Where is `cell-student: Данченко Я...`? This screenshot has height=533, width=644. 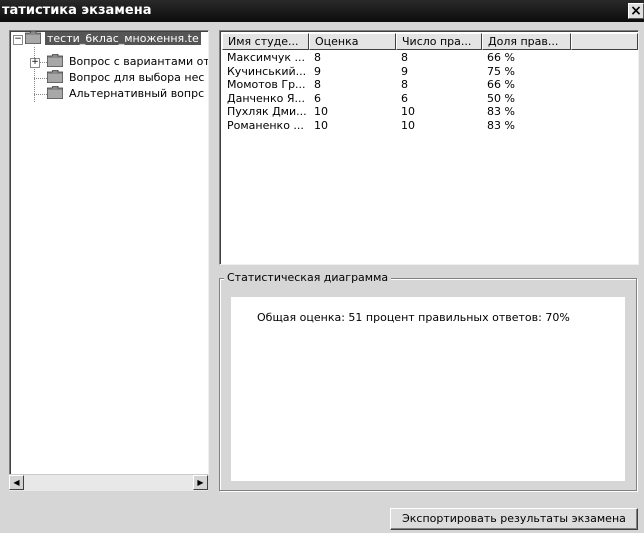
cell-student: Данченко Я... is located at coordinates (266, 98).